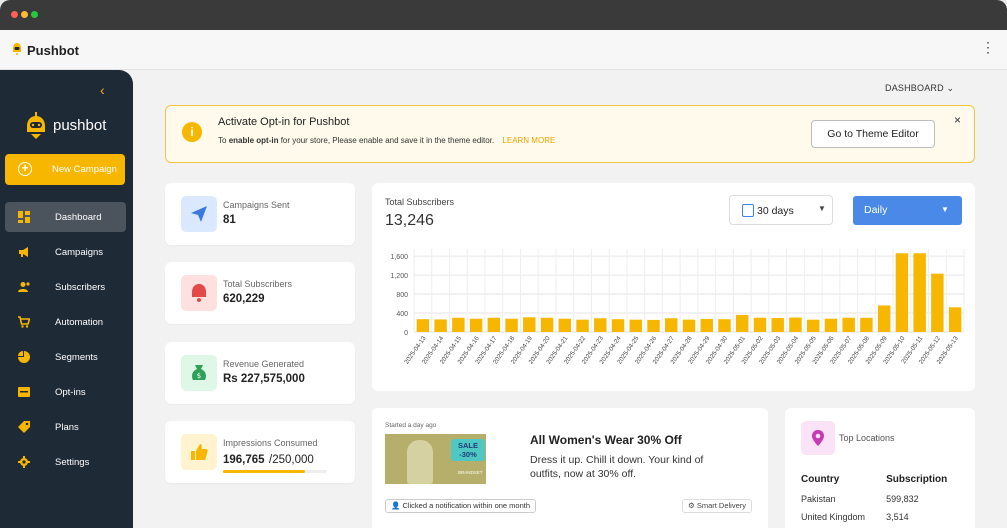  Describe the element at coordinates (406, 333) in the screenshot. I see `y-tick-label: 0` at that location.